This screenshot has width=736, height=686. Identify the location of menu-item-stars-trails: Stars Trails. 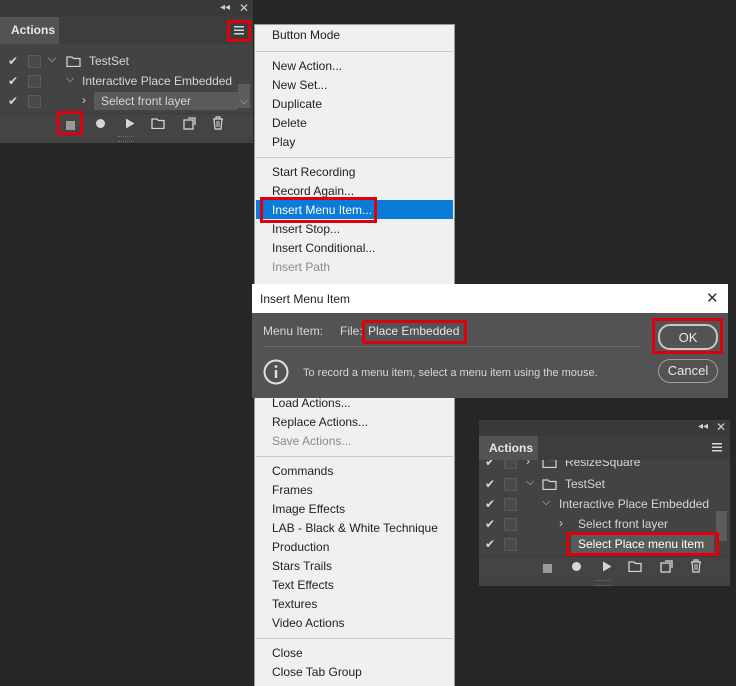
(302, 566).